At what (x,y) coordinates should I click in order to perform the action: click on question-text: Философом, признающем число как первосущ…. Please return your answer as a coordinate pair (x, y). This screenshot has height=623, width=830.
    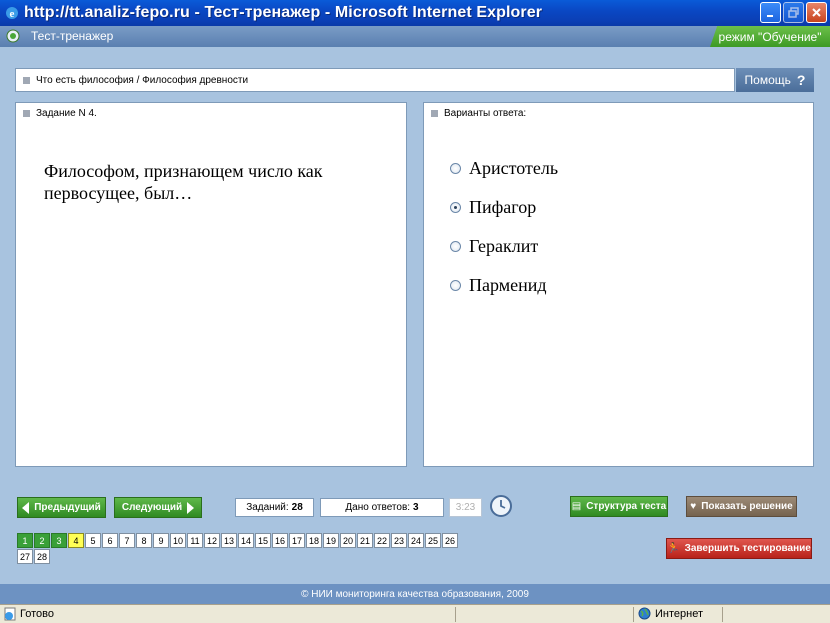
    Looking at the image, I should click on (183, 182).